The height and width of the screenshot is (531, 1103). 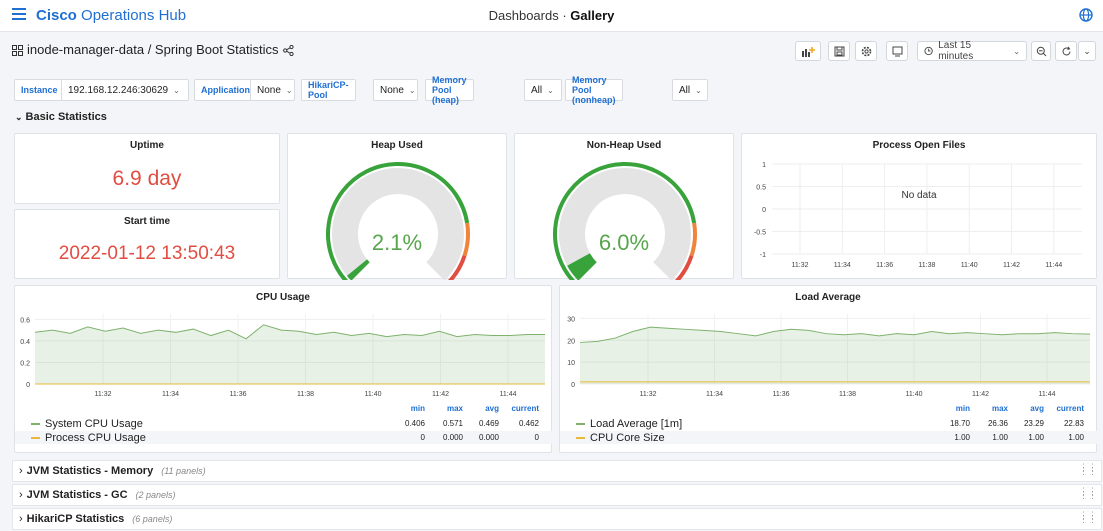 What do you see at coordinates (524, 15) in the screenshot?
I see `breadcrumb-parent: Dashboards` at bounding box center [524, 15].